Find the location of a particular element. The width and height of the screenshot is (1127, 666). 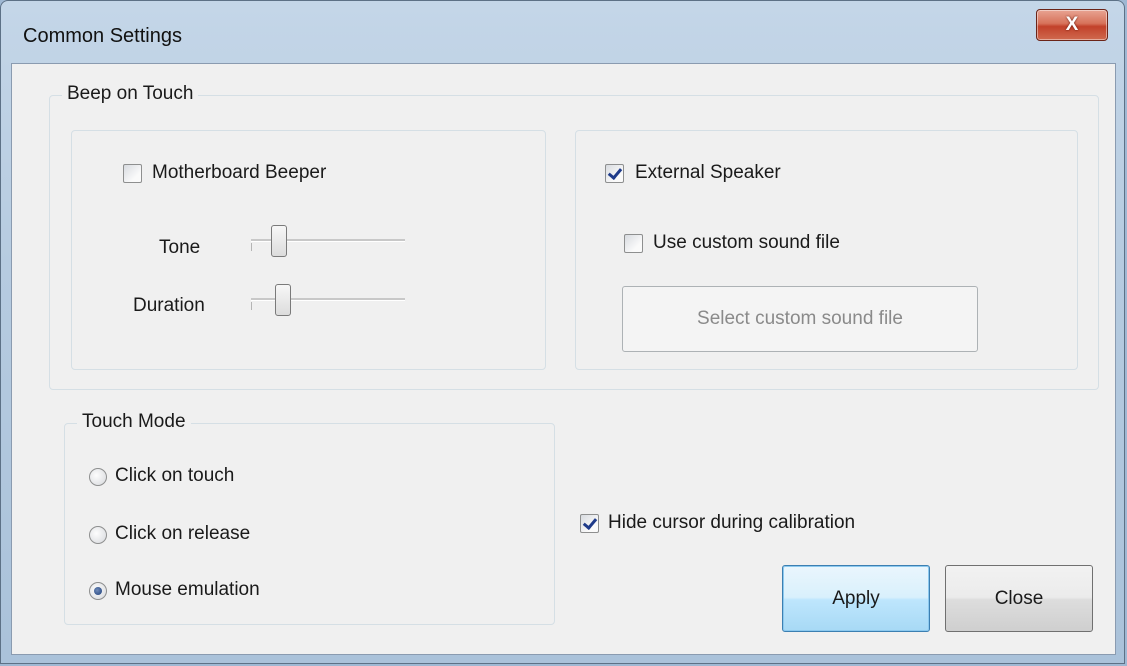

close-button: Close is located at coordinates (1019, 598).